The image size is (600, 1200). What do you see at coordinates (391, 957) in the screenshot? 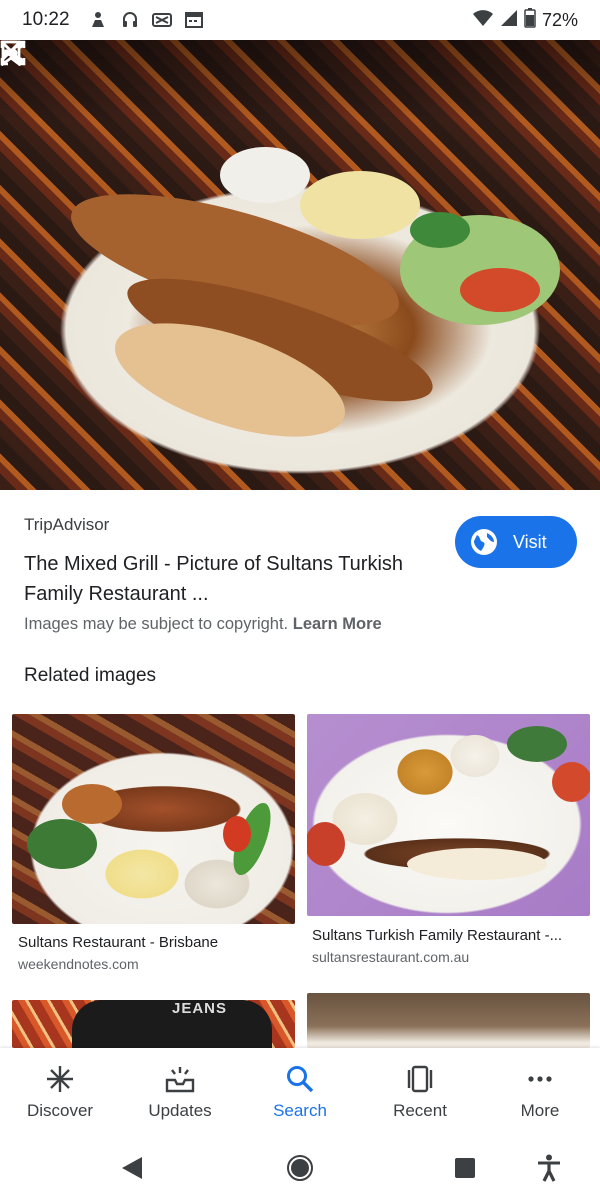
I see `related-site-2: sultansrestaurant.com.au` at bounding box center [391, 957].